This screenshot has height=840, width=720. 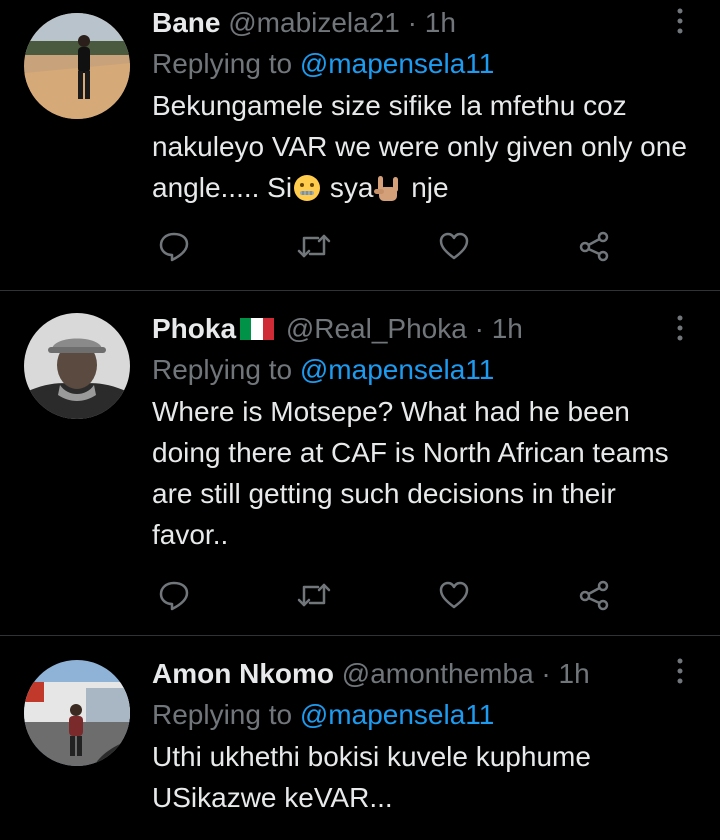 What do you see at coordinates (243, 673) in the screenshot?
I see `author-name: Amon Nkomo` at bounding box center [243, 673].